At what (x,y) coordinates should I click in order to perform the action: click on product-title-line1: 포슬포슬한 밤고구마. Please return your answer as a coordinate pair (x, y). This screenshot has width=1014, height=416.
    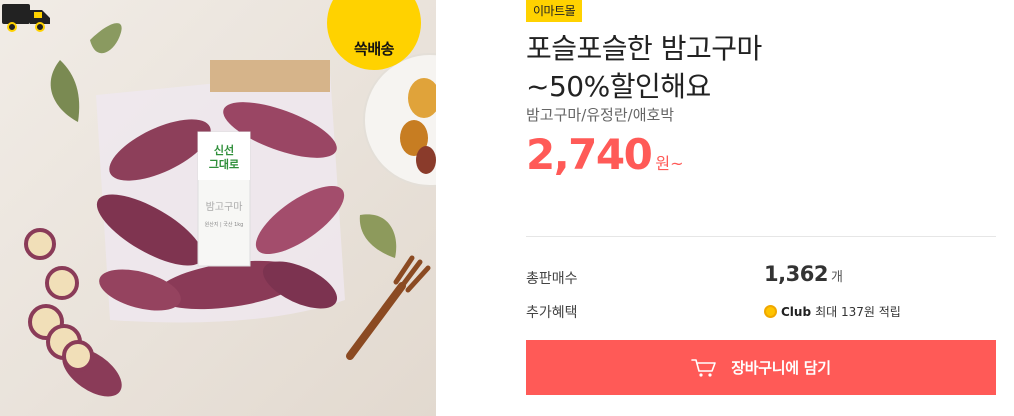
    Looking at the image, I should click on (644, 48).